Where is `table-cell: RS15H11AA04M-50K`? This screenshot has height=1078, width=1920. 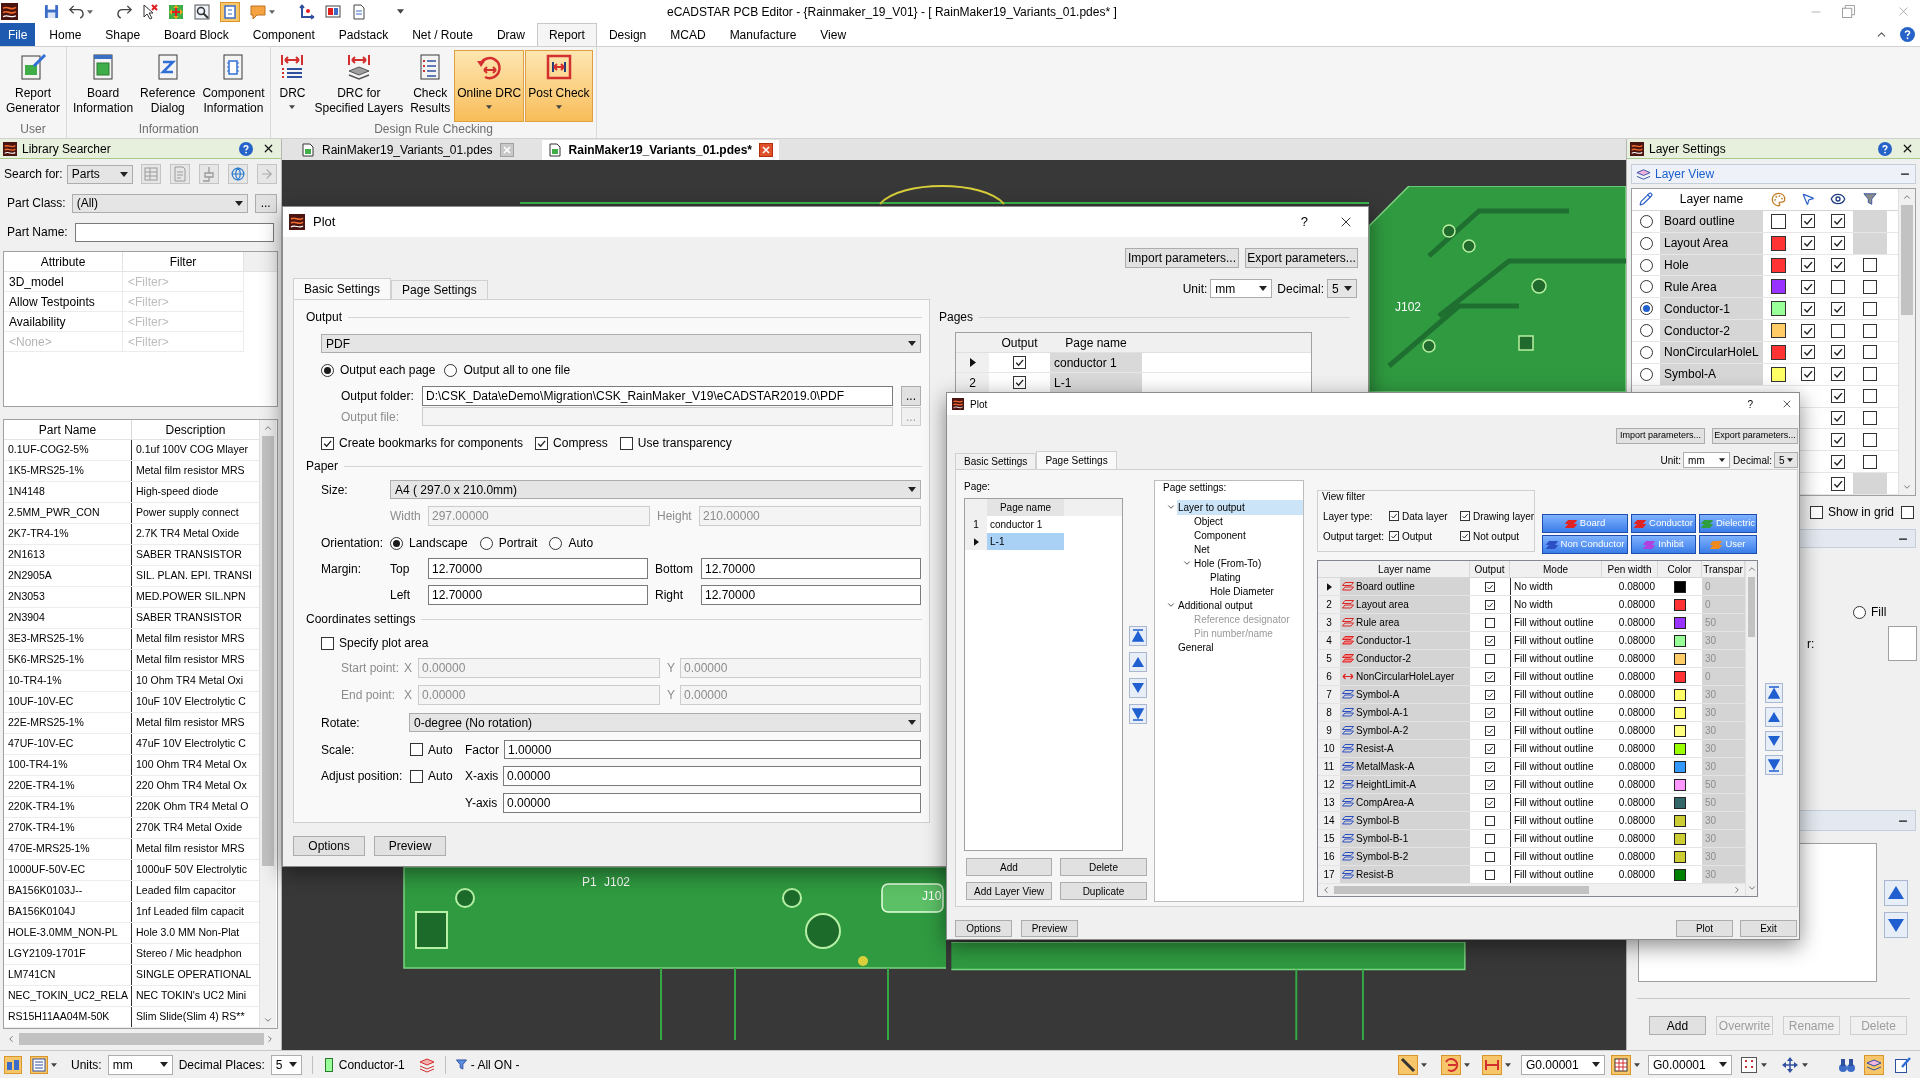 table-cell: RS15H11AA04M-50K is located at coordinates (68, 1017).